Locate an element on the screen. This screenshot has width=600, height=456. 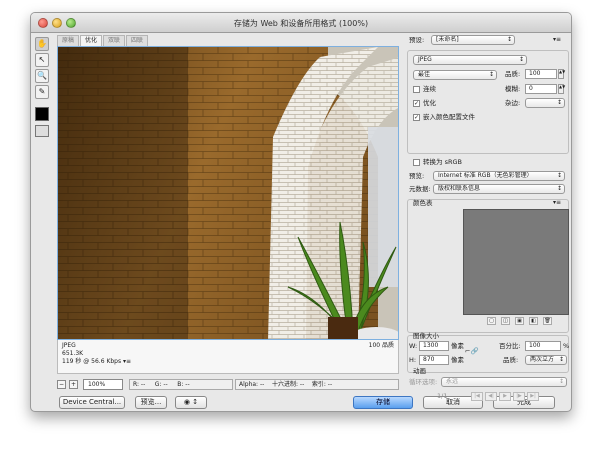
first-frame-icon: |◀ is located at coordinates (477, 396).